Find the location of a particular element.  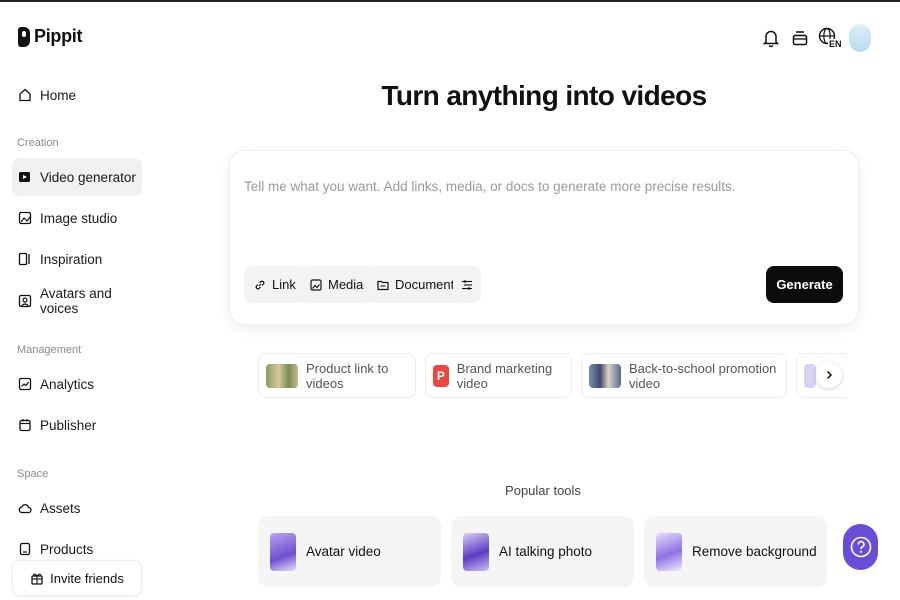

avatar-icon is located at coordinates (25, 301).